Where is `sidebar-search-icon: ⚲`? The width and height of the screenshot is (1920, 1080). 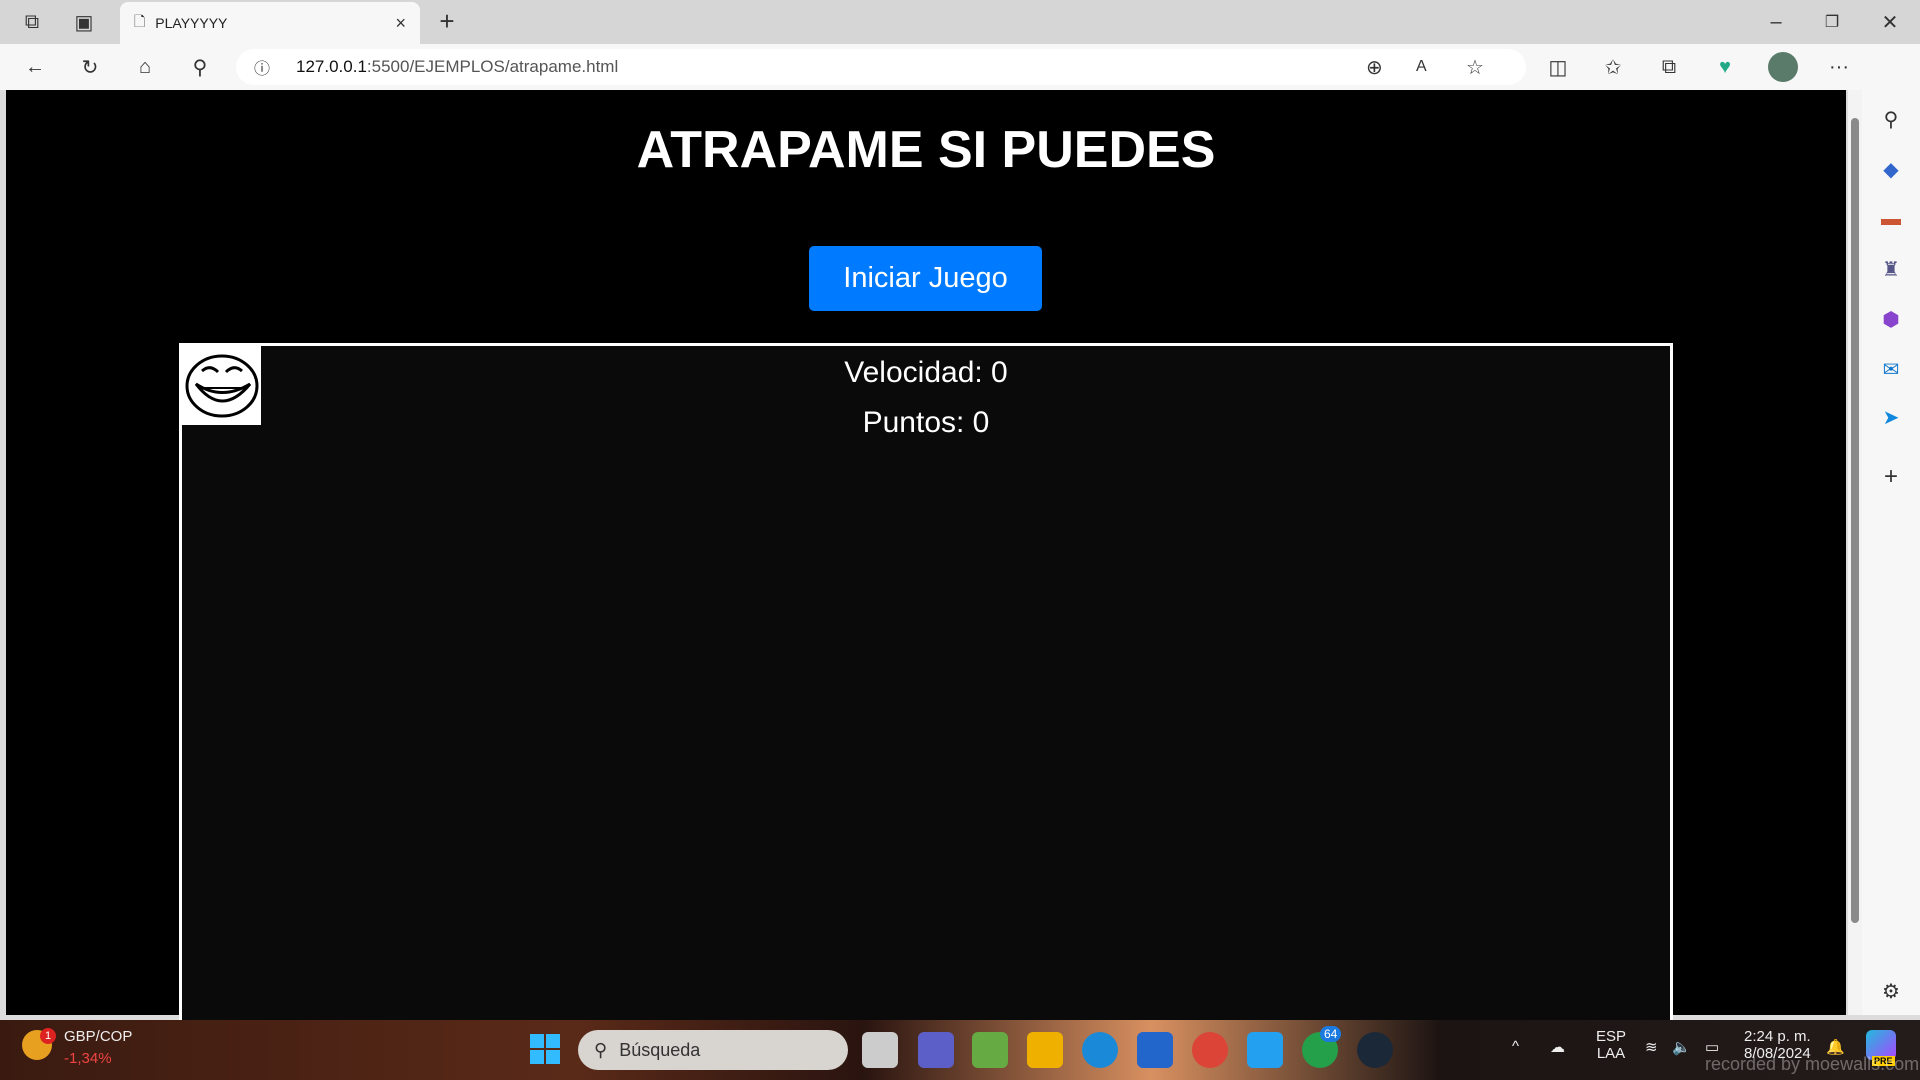 sidebar-search-icon: ⚲ is located at coordinates (1891, 119).